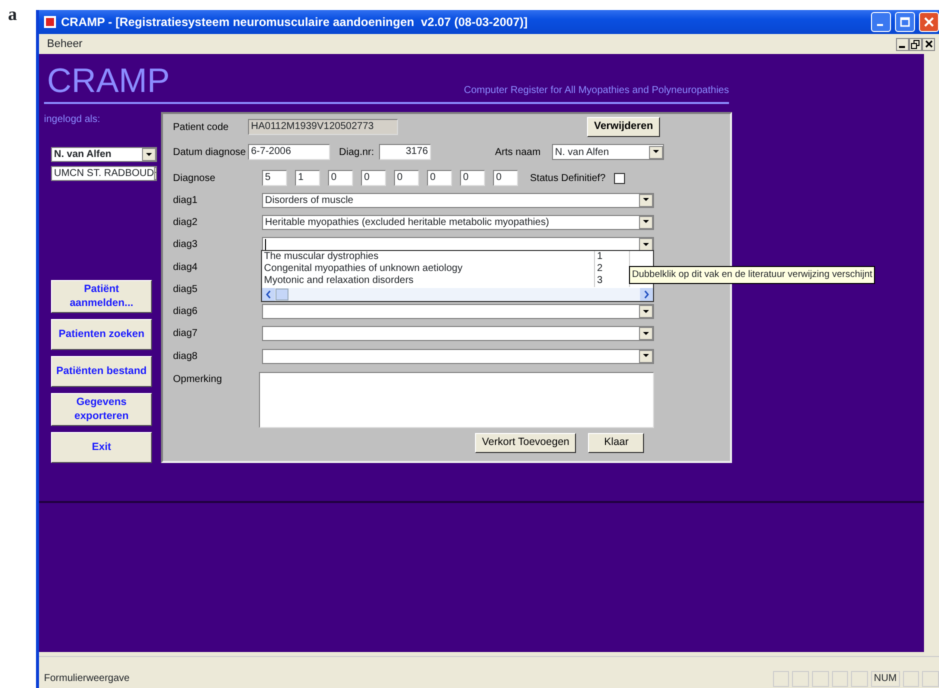 This screenshot has height=688, width=939. What do you see at coordinates (568, 179) in the screenshot?
I see `field-label: Status Definitief?` at bounding box center [568, 179].